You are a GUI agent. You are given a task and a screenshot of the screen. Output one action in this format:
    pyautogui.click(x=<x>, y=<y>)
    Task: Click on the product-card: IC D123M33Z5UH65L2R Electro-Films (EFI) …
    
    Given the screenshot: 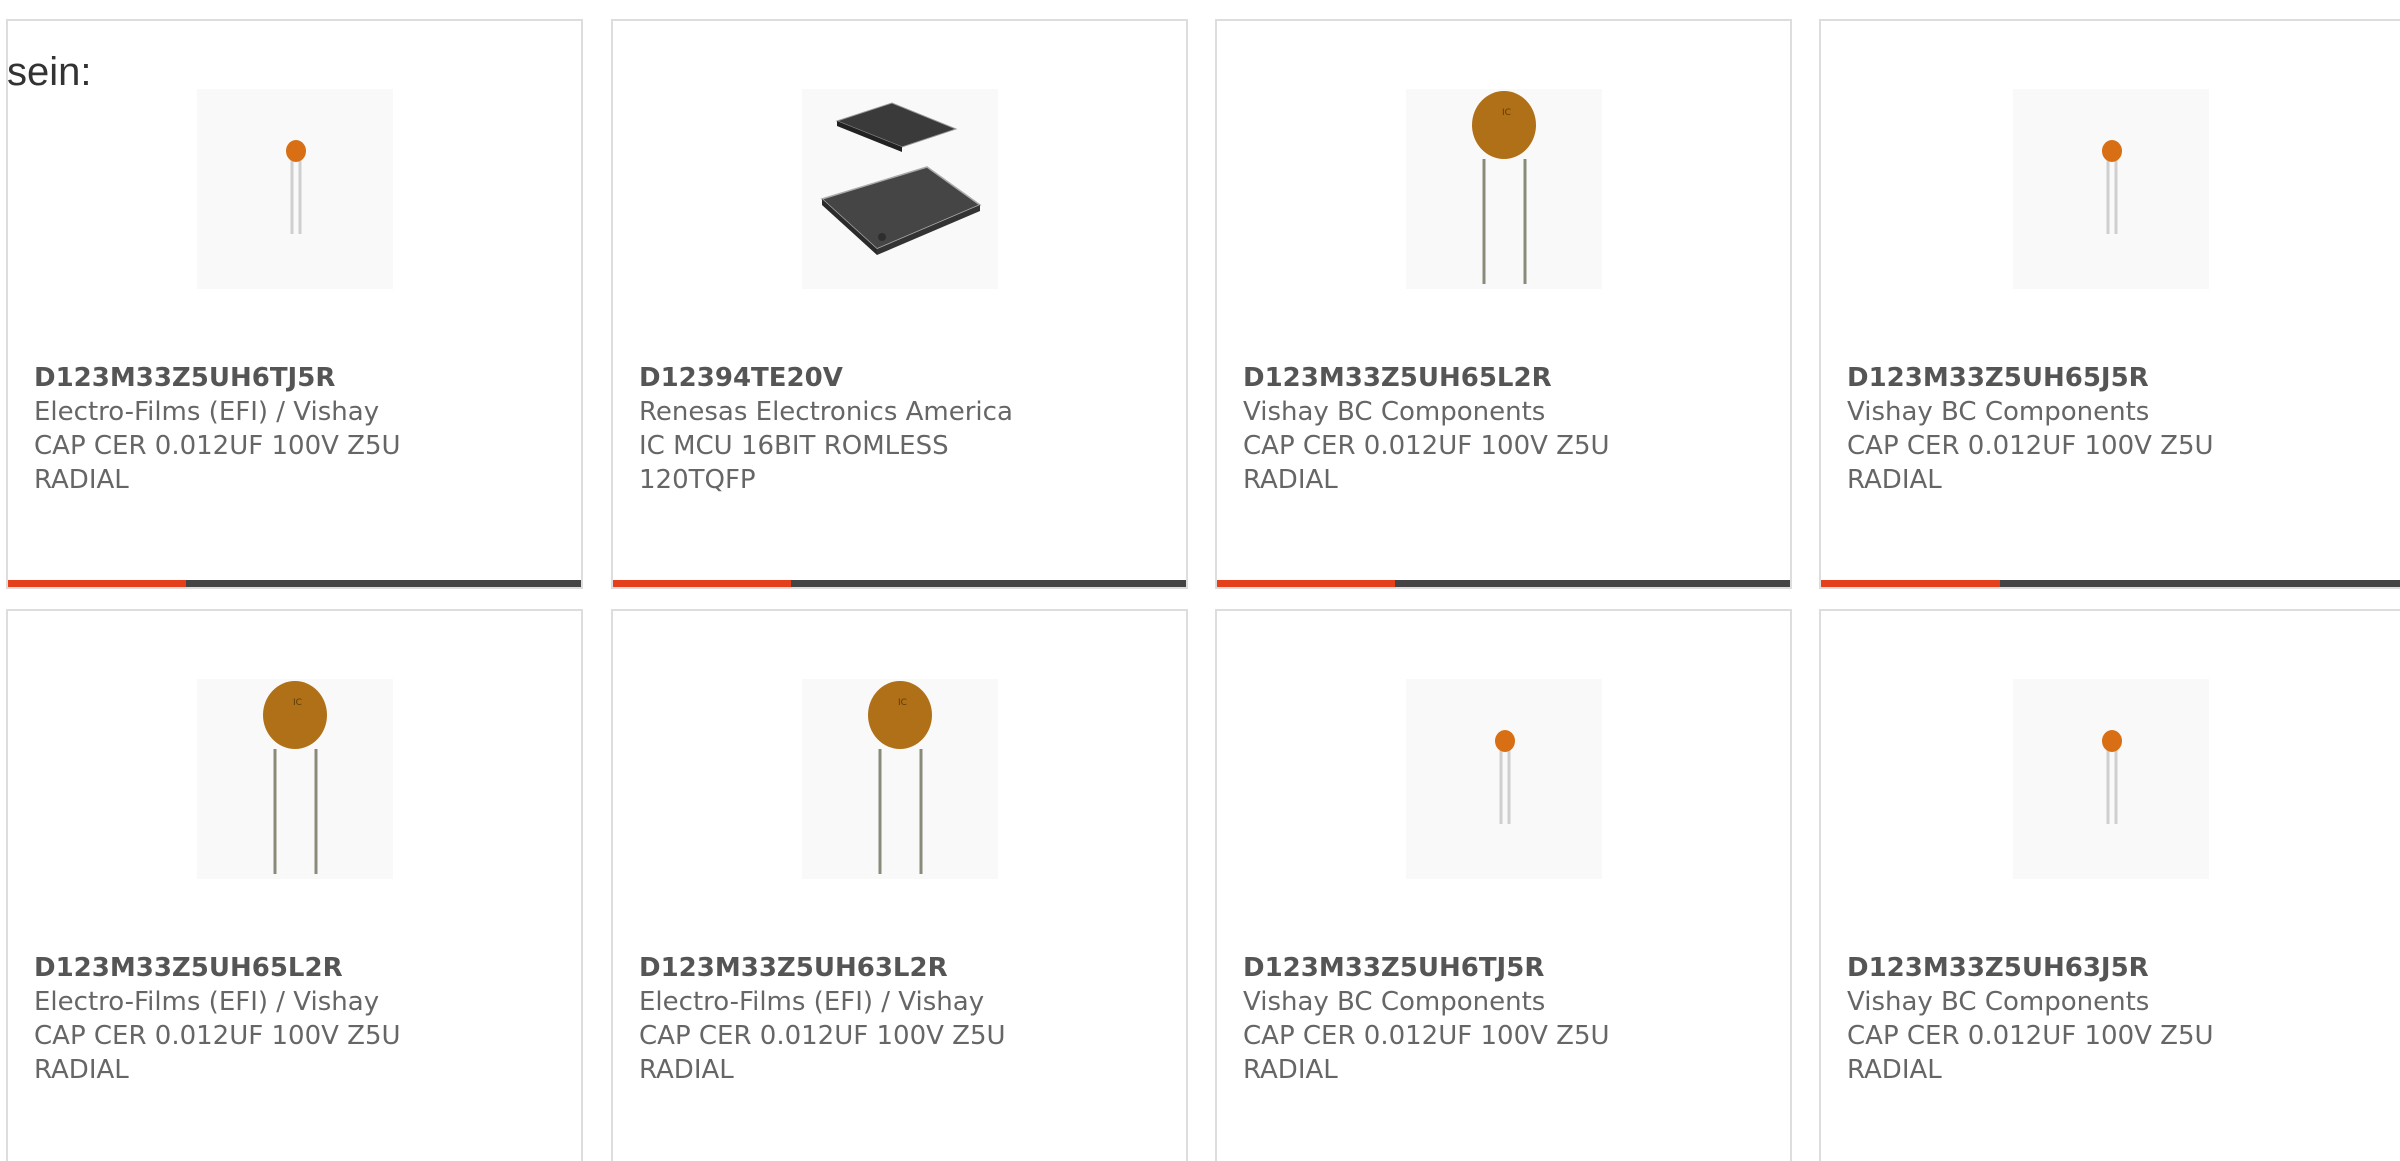 What is the action you would take?
    pyautogui.click(x=294, y=885)
    